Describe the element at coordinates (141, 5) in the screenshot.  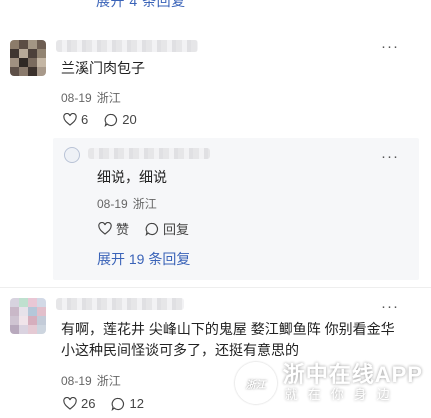
I see `expand-replies-link-cutoff: 展开 4 条回复` at that location.